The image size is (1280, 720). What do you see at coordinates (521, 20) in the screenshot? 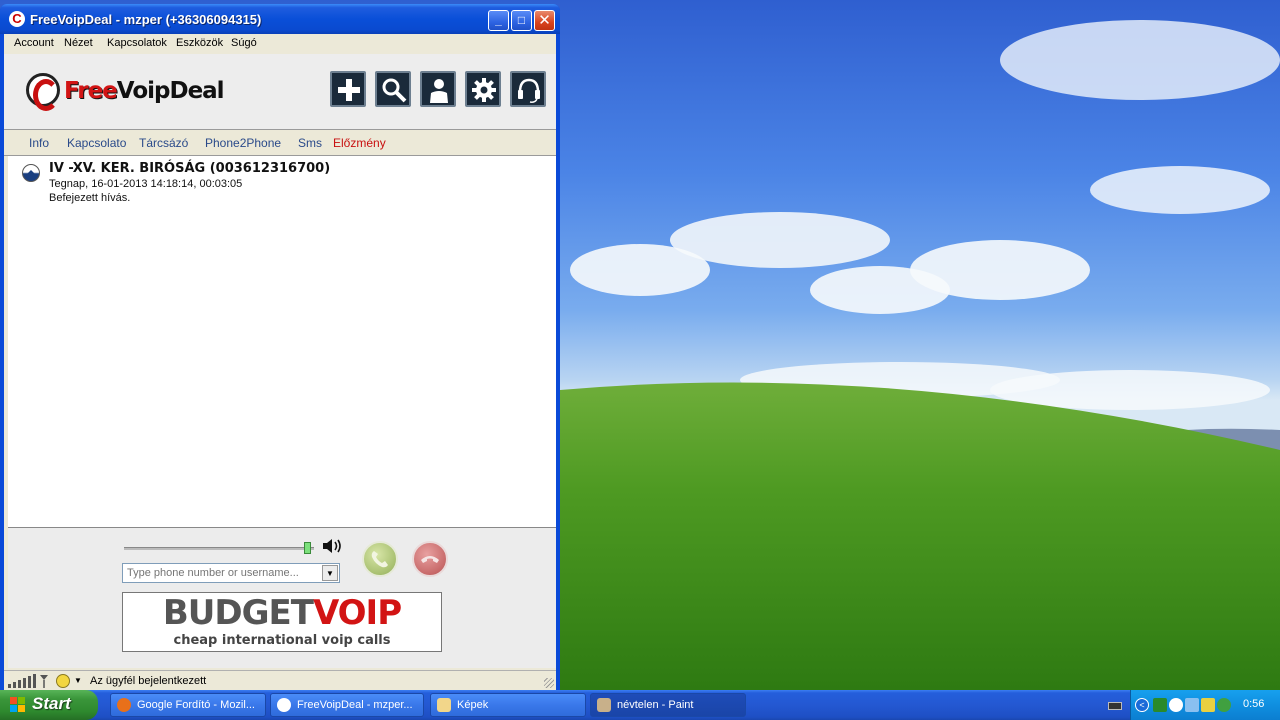
I see `maximize-button: □` at bounding box center [521, 20].